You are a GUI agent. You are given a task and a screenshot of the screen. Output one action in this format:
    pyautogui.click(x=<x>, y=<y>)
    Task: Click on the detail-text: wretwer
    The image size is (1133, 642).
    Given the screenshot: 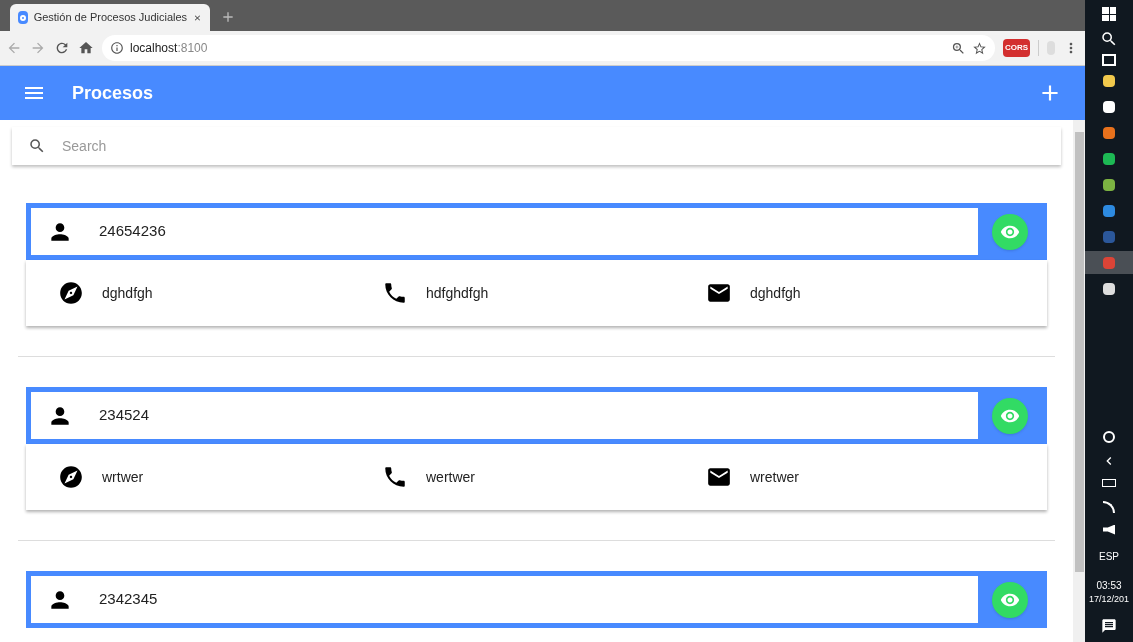 What is the action you would take?
    pyautogui.click(x=774, y=477)
    